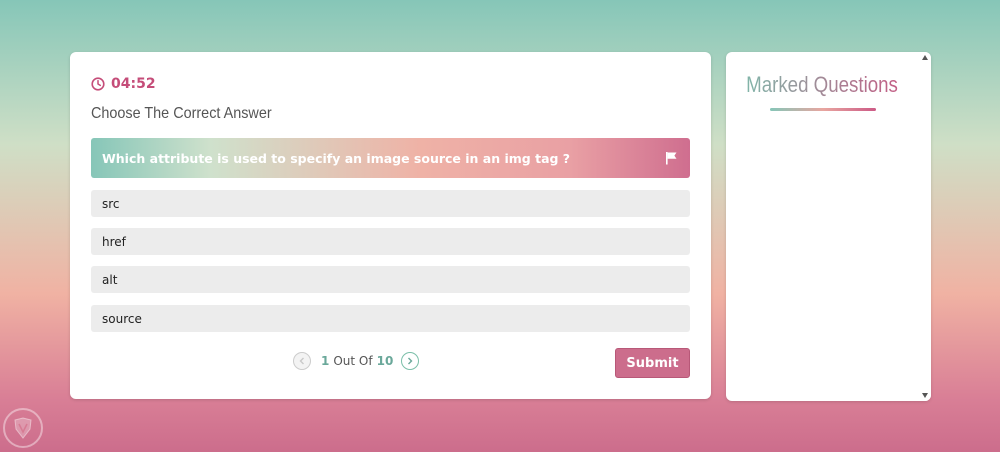  What do you see at coordinates (823, 109) in the screenshot?
I see `title-underline` at bounding box center [823, 109].